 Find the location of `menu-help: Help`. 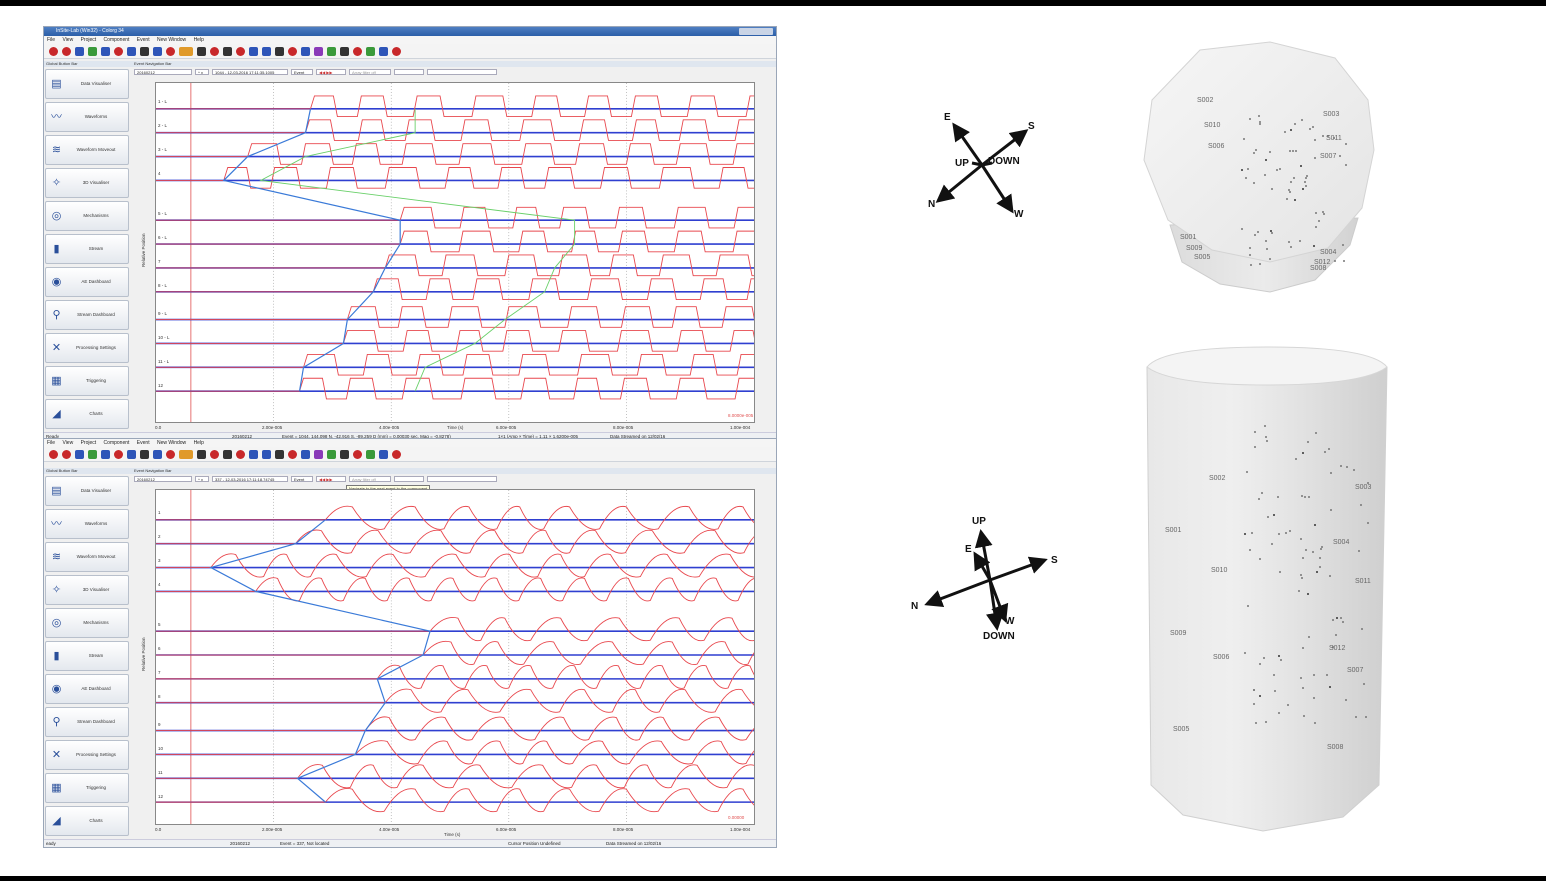

menu-help: Help is located at coordinates (199, 443).